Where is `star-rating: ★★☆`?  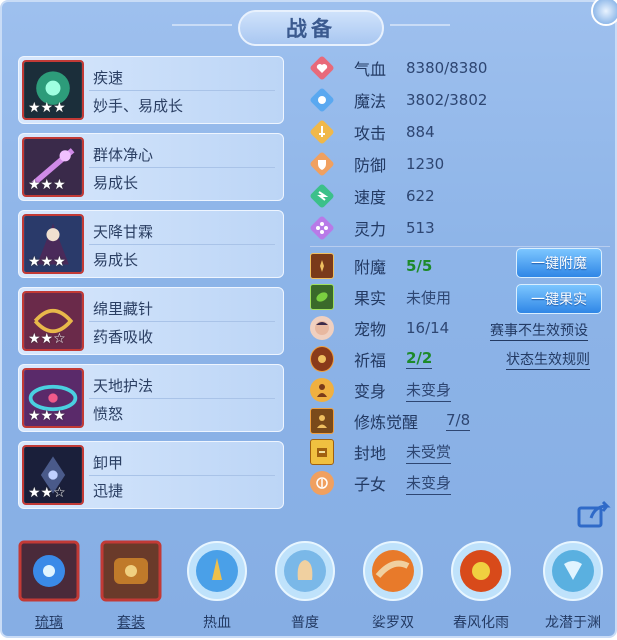 star-rating: ★★☆ is located at coordinates (47, 339).